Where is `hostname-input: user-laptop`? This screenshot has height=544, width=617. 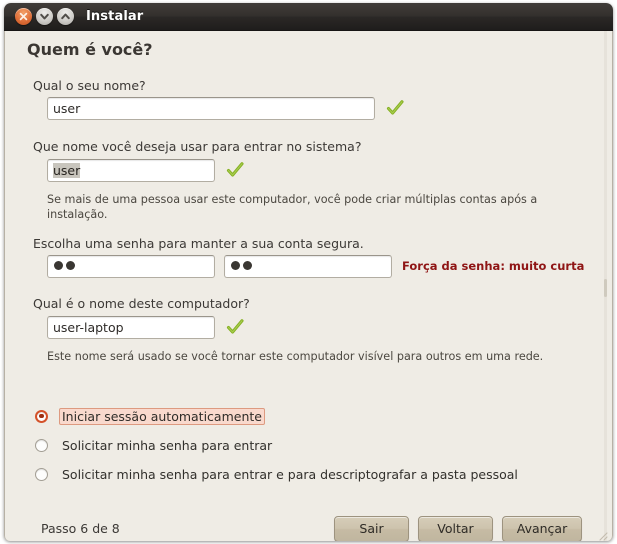
hostname-input: user-laptop is located at coordinates (131, 327).